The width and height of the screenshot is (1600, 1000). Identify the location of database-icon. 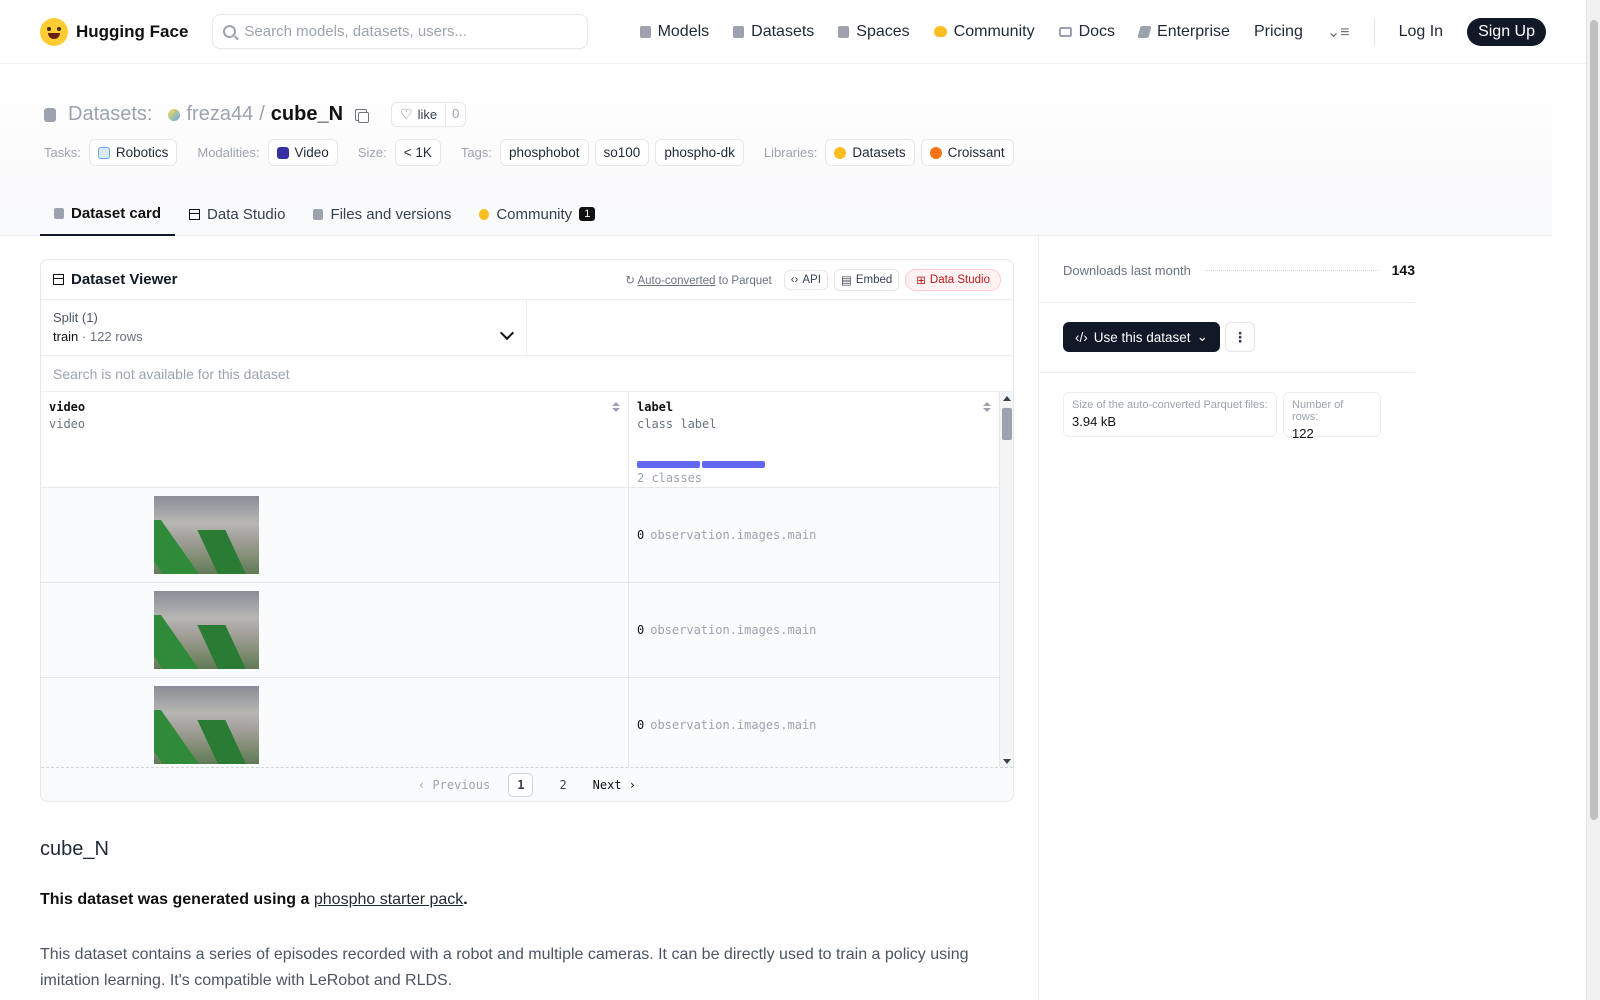
(739, 31).